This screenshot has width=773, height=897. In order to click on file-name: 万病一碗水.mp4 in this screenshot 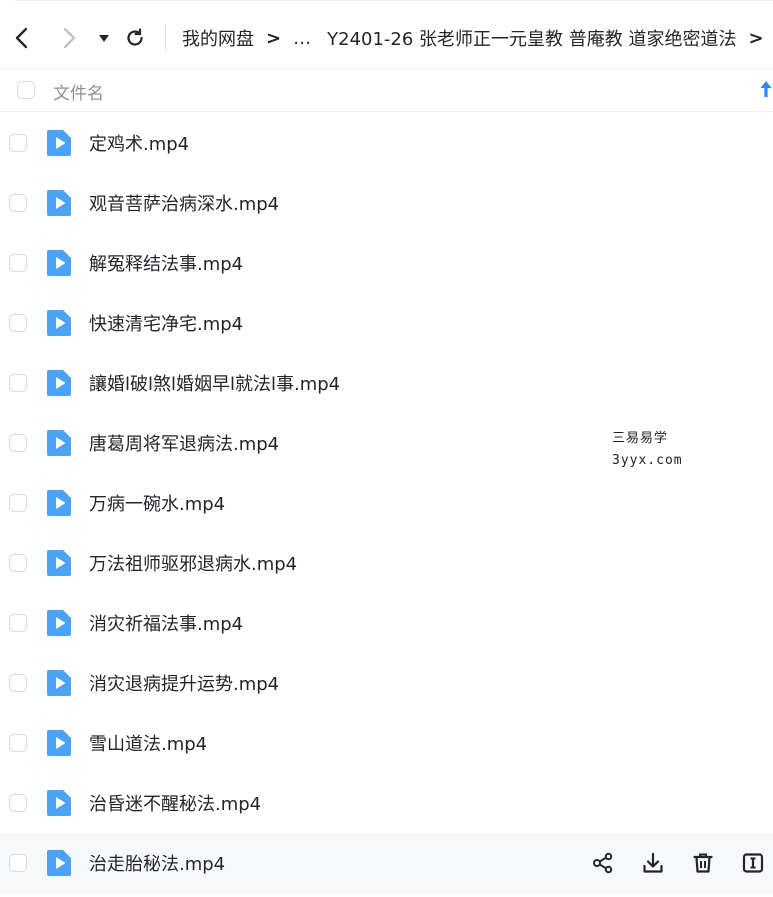, I will do `click(157, 503)`.